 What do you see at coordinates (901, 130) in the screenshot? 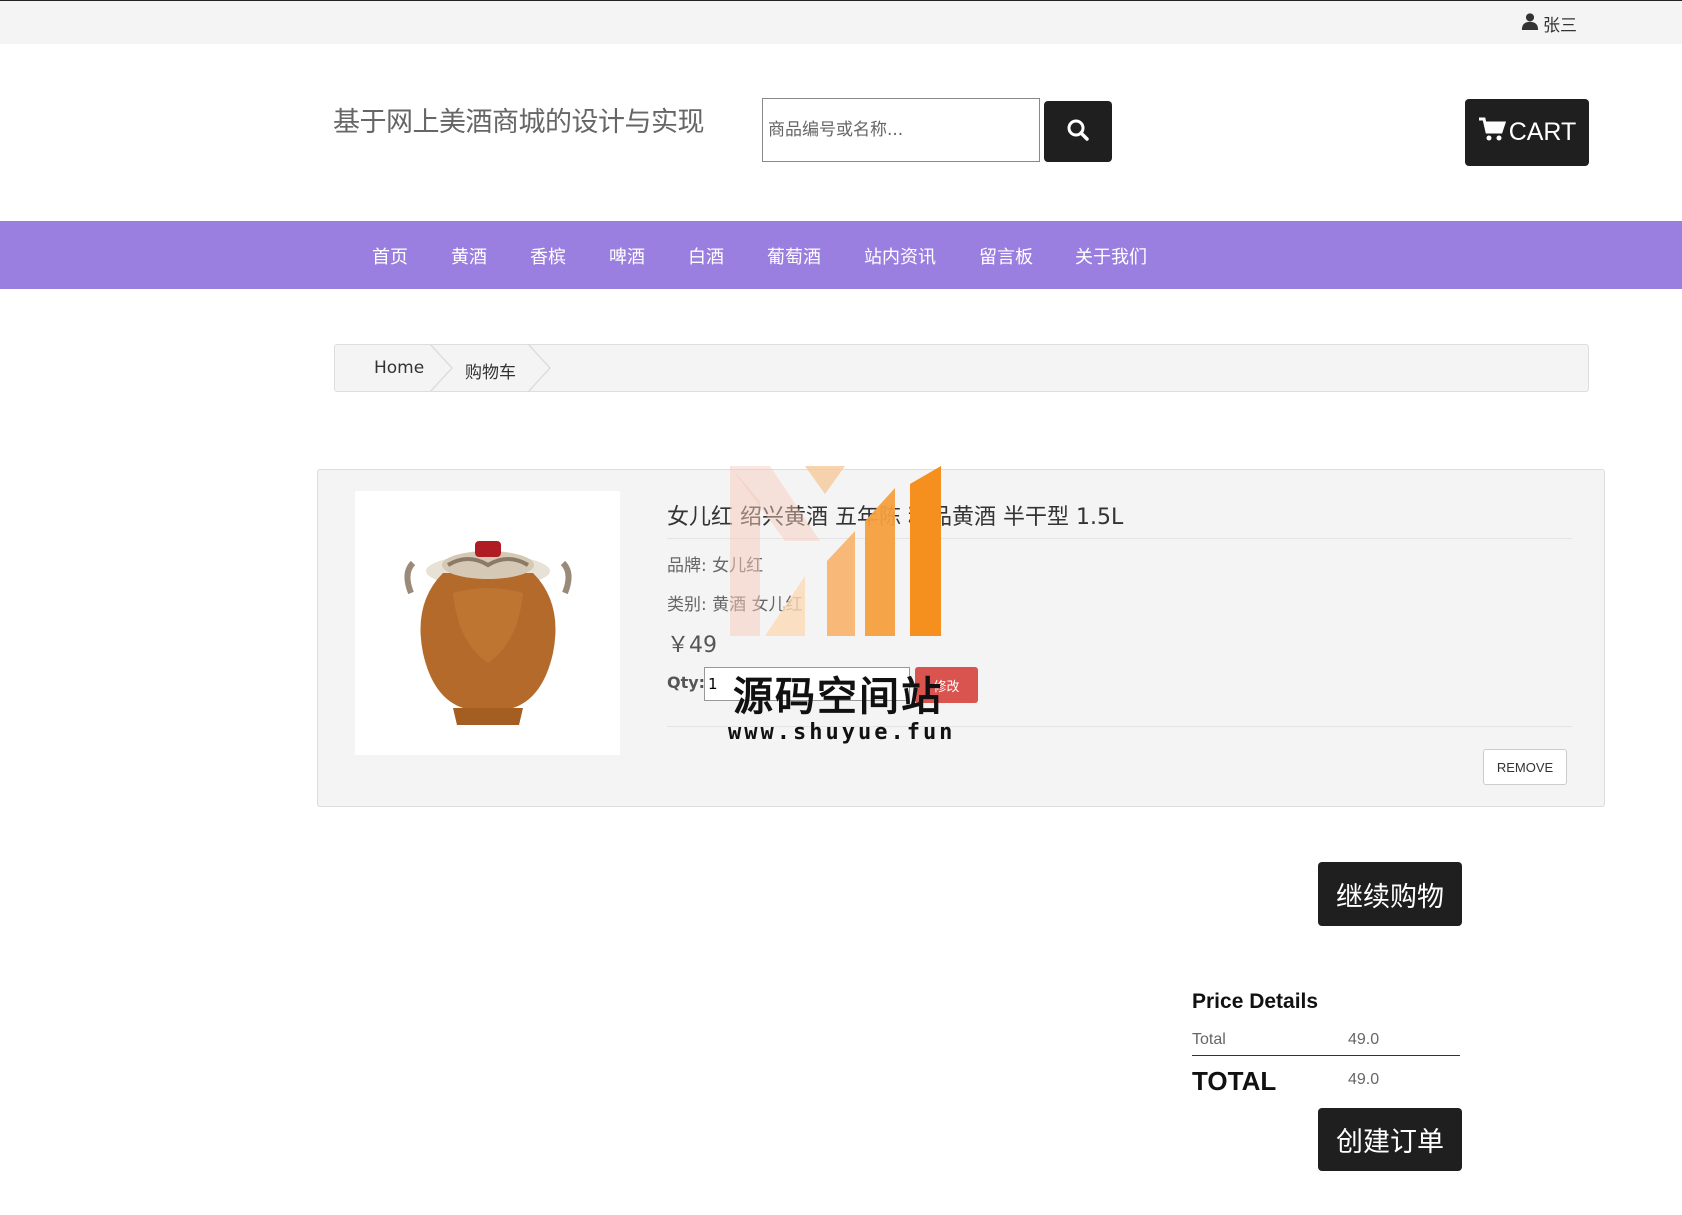
I see `search-input` at bounding box center [901, 130].